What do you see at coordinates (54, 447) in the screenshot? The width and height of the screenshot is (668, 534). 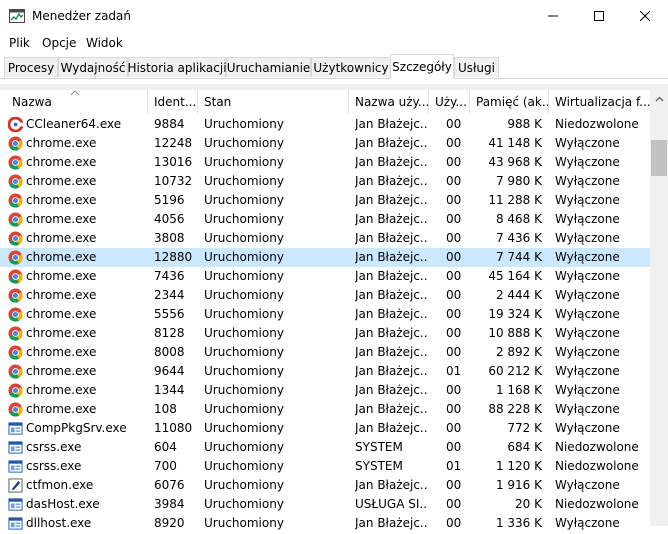 I see `cell-name: csrss.exe` at bounding box center [54, 447].